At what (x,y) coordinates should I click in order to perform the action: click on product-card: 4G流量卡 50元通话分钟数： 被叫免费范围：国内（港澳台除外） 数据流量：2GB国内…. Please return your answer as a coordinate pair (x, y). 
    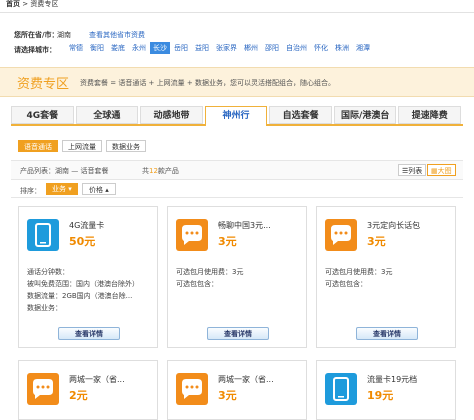
    Looking at the image, I should click on (88, 277).